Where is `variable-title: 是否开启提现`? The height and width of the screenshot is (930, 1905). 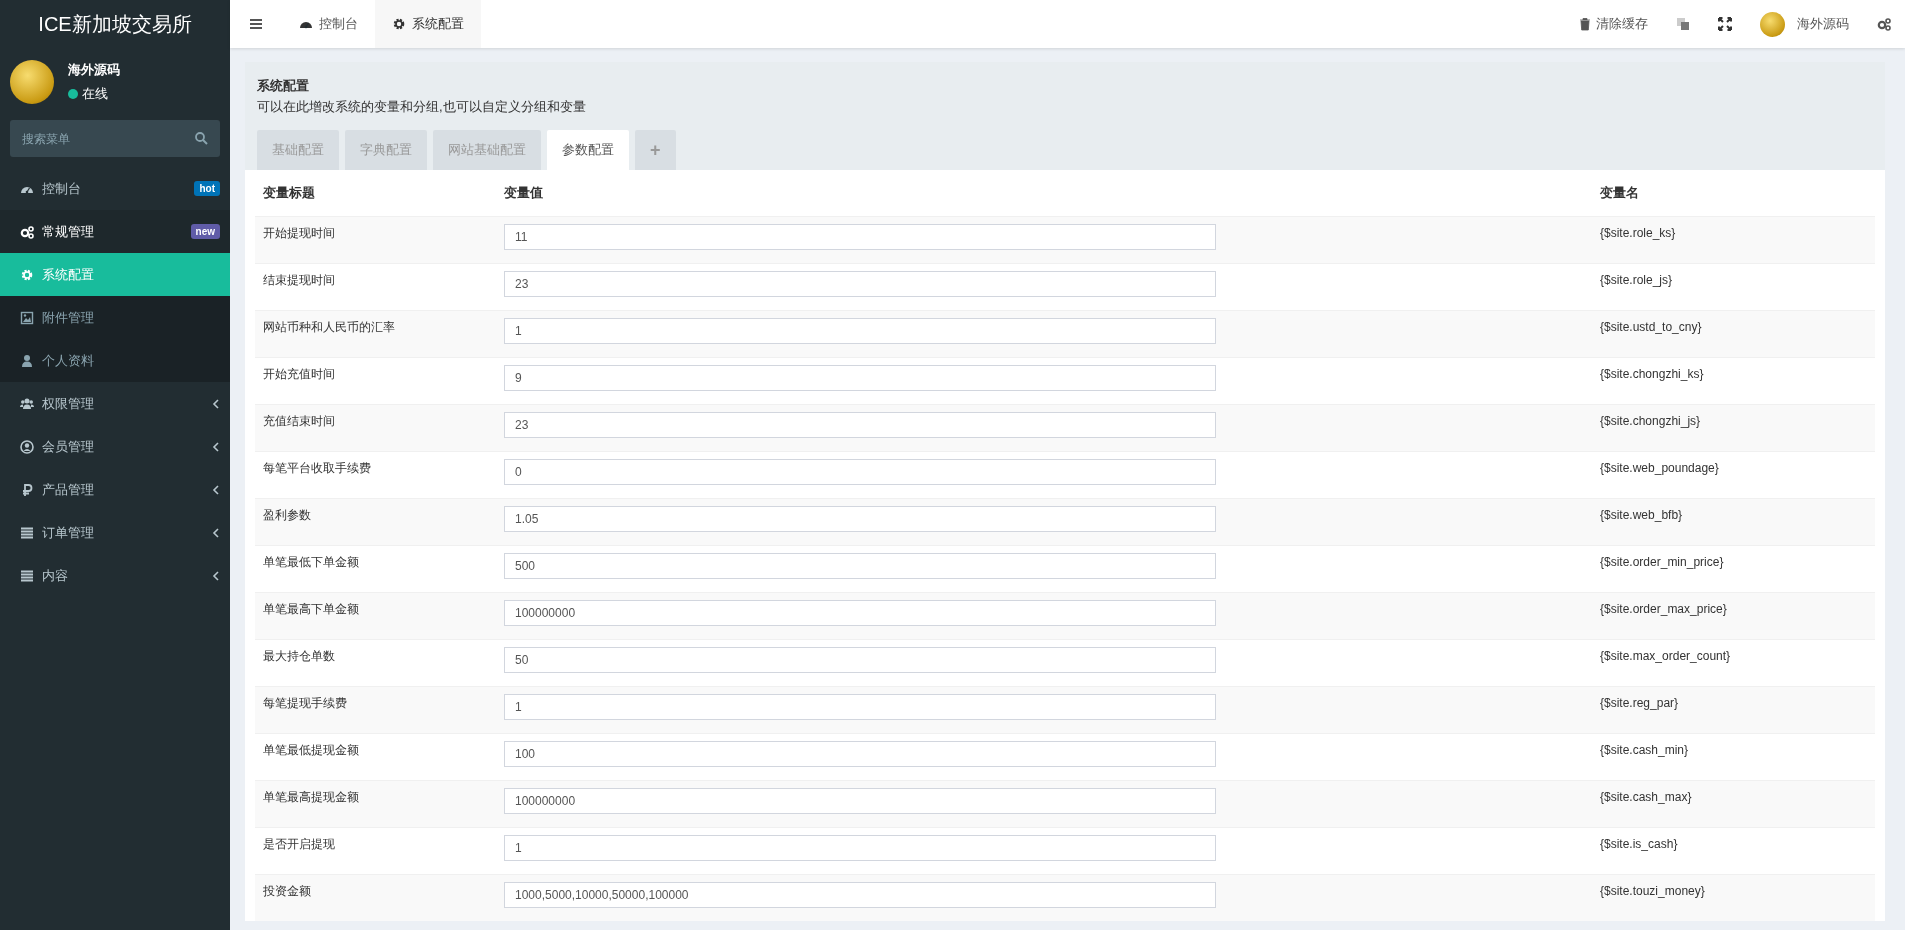 variable-title: 是否开启提现 is located at coordinates (299, 844).